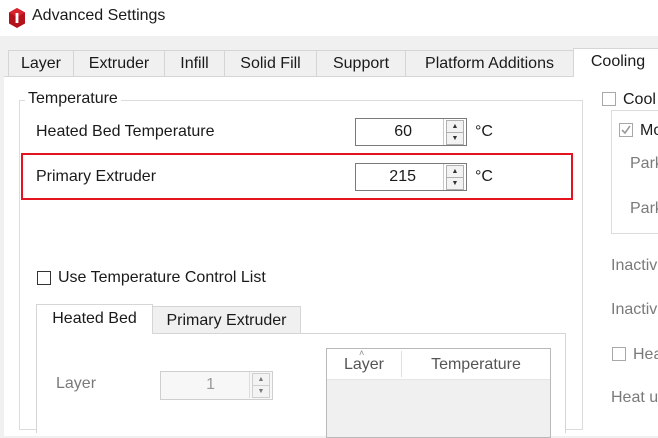  What do you see at coordinates (361, 63) in the screenshot?
I see `tab-support: Support` at bounding box center [361, 63].